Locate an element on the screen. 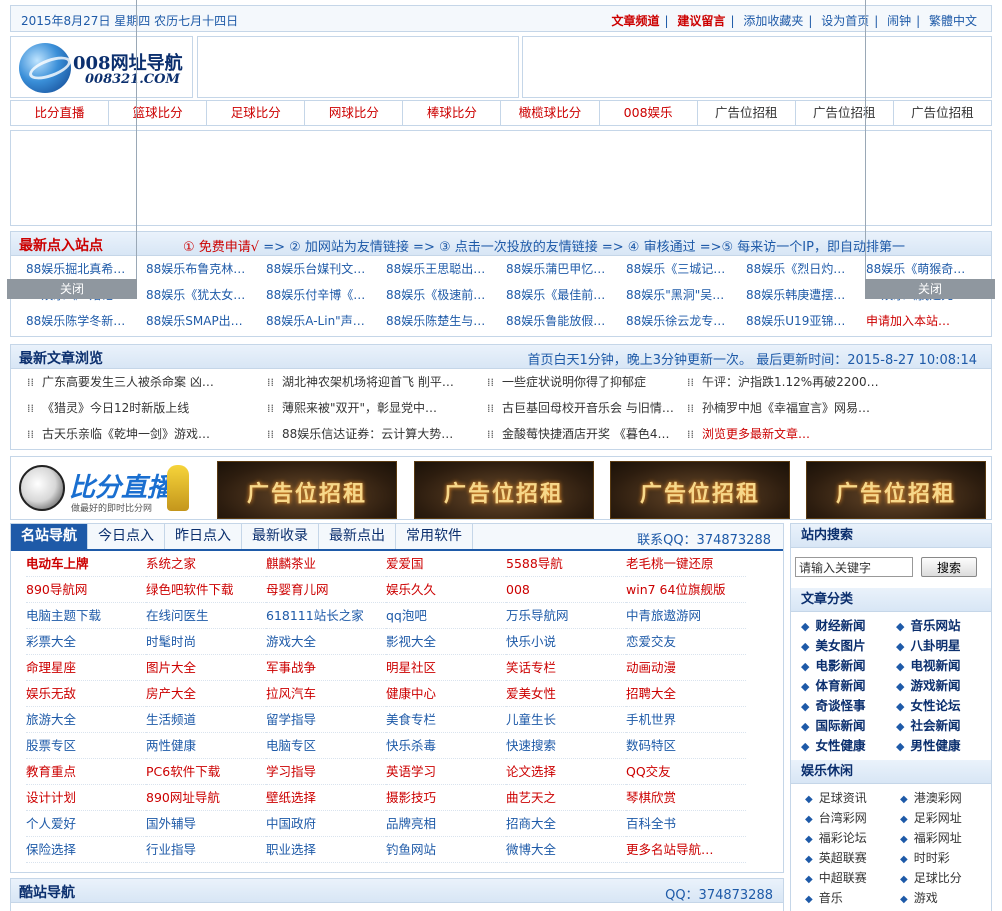 This screenshot has height=911, width=1002. famous-site-link: 笑话专栏 is located at coordinates (566, 668).